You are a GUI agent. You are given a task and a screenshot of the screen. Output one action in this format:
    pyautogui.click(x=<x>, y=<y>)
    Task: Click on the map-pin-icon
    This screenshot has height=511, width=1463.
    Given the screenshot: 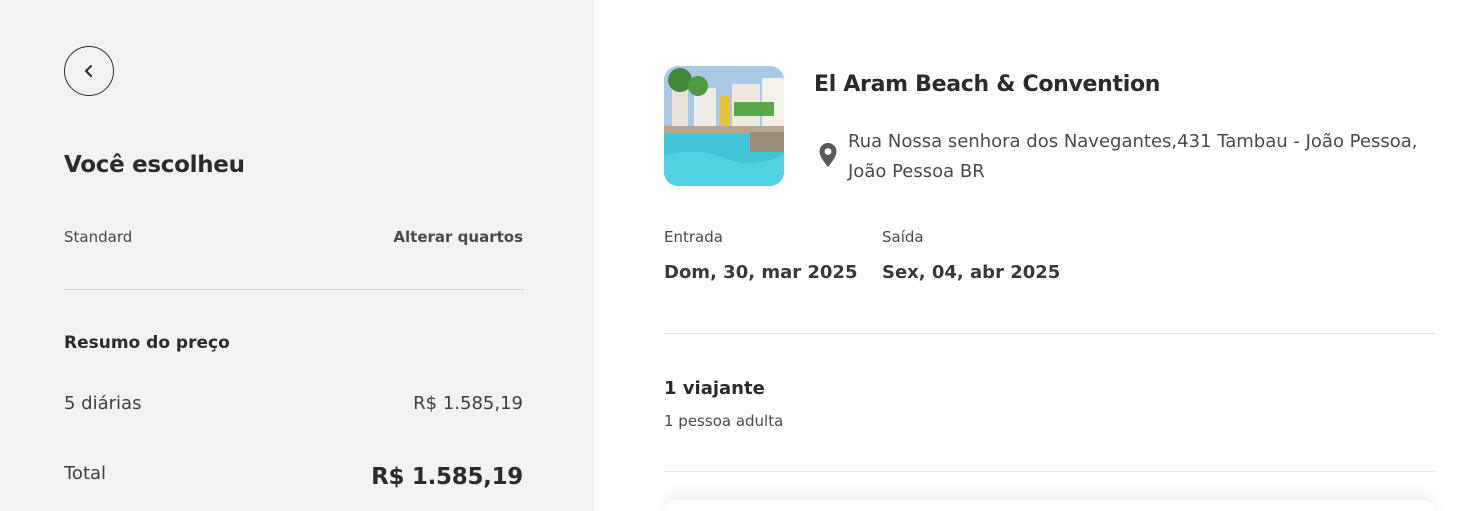 What is the action you would take?
    pyautogui.click(x=828, y=155)
    